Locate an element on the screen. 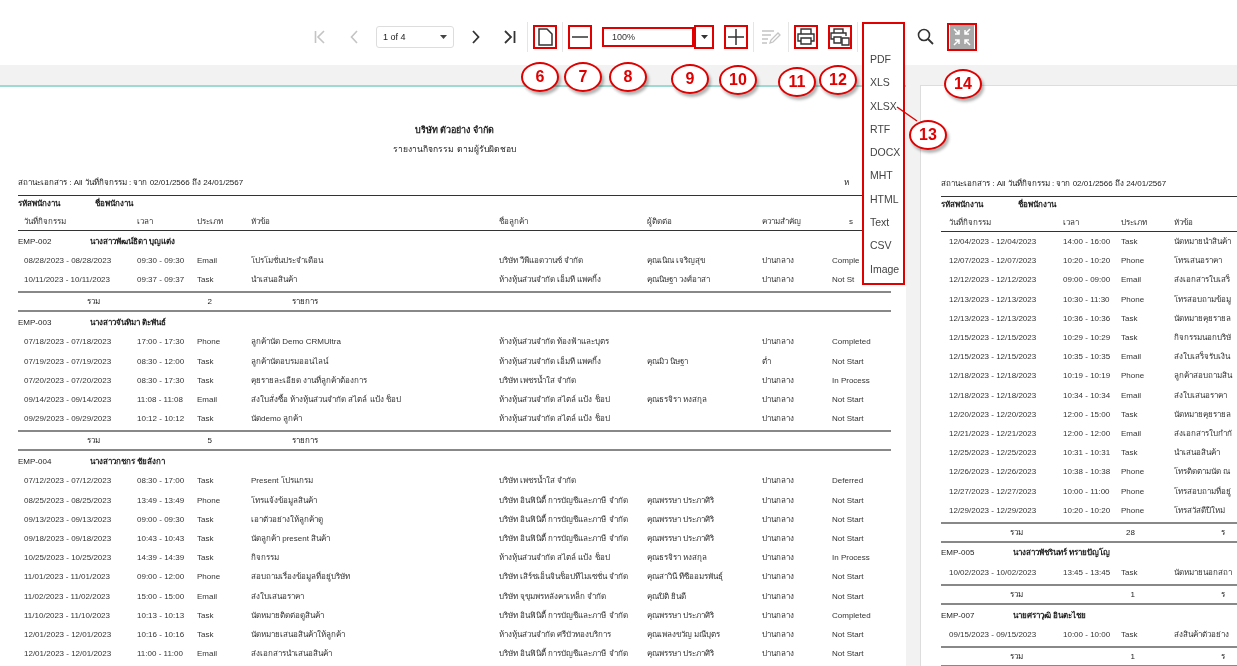  table-cell-text: บริษัท เพชรน้ำใส จำกัด is located at coordinates (538, 380).